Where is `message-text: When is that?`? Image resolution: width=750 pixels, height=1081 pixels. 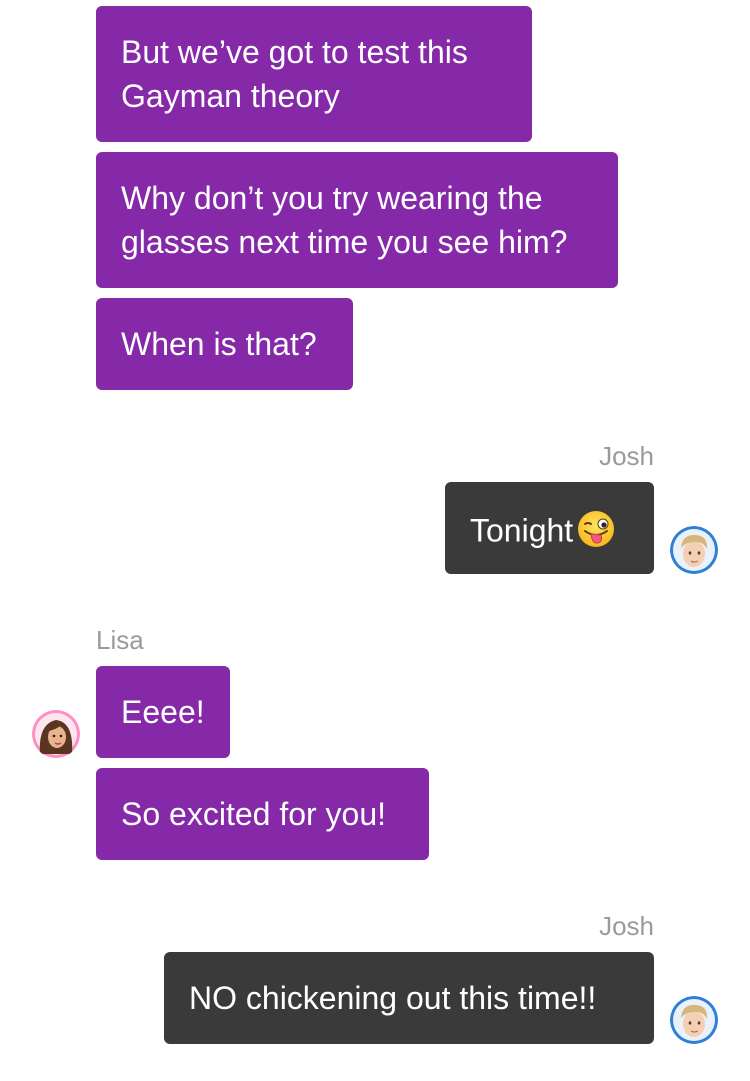 message-text: When is that? is located at coordinates (219, 344).